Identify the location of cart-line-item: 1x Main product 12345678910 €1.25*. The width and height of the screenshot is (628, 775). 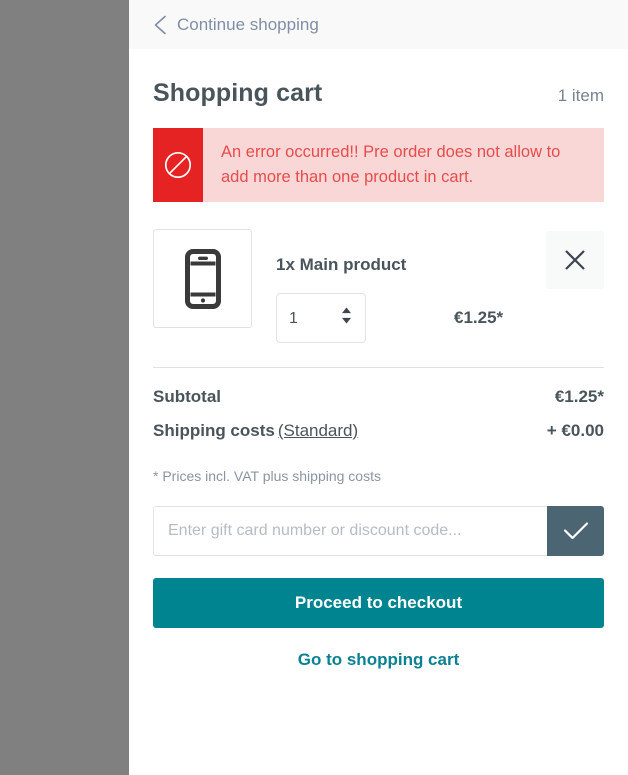
(378, 298).